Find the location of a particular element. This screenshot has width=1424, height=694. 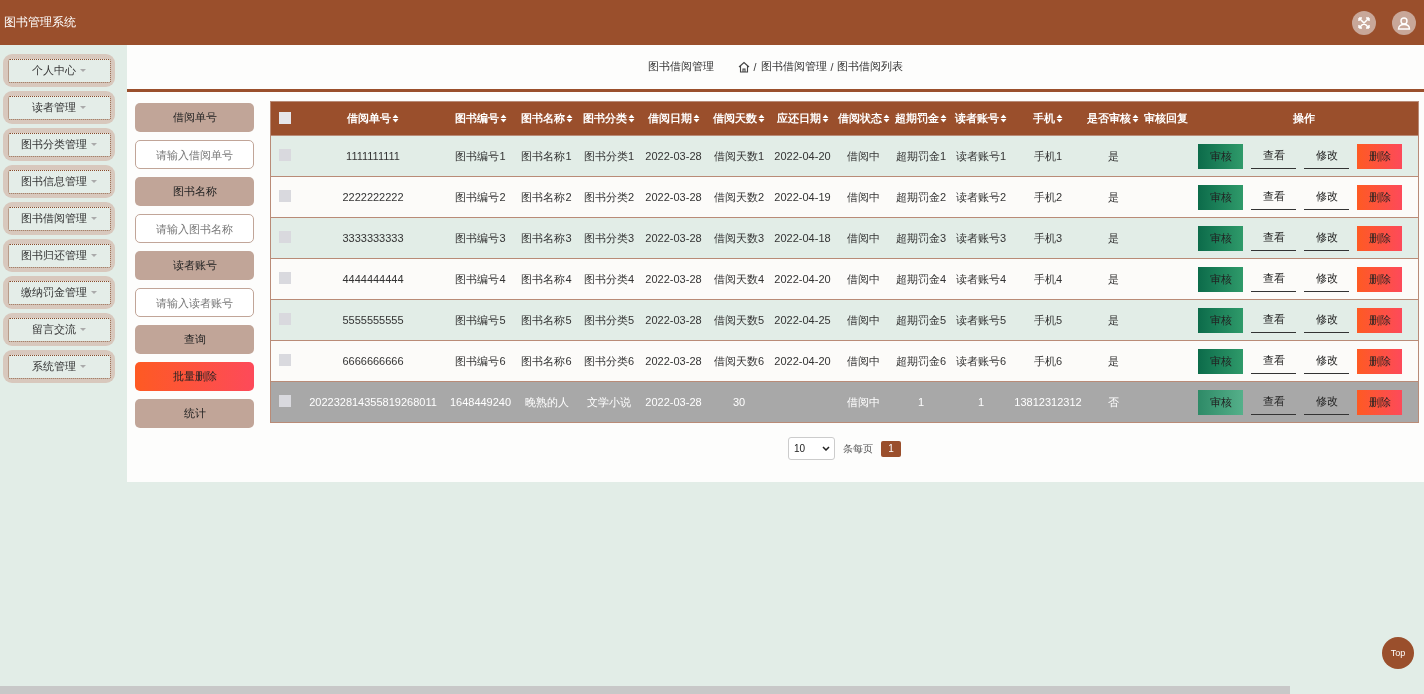

table-cell: 图书分类3 is located at coordinates (609, 237).